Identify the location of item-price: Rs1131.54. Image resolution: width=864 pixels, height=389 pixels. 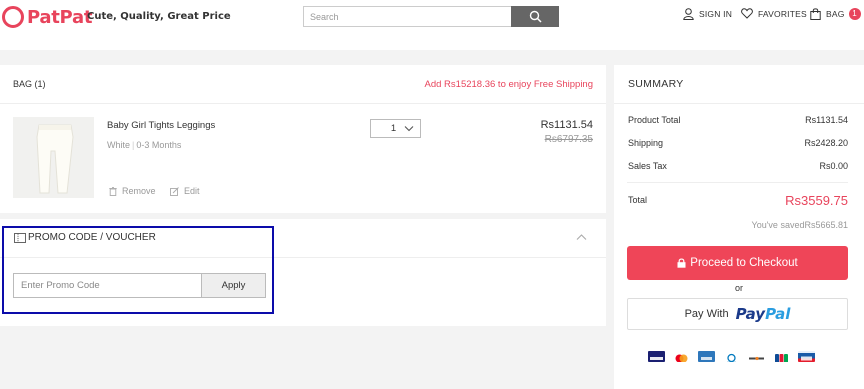
(566, 125).